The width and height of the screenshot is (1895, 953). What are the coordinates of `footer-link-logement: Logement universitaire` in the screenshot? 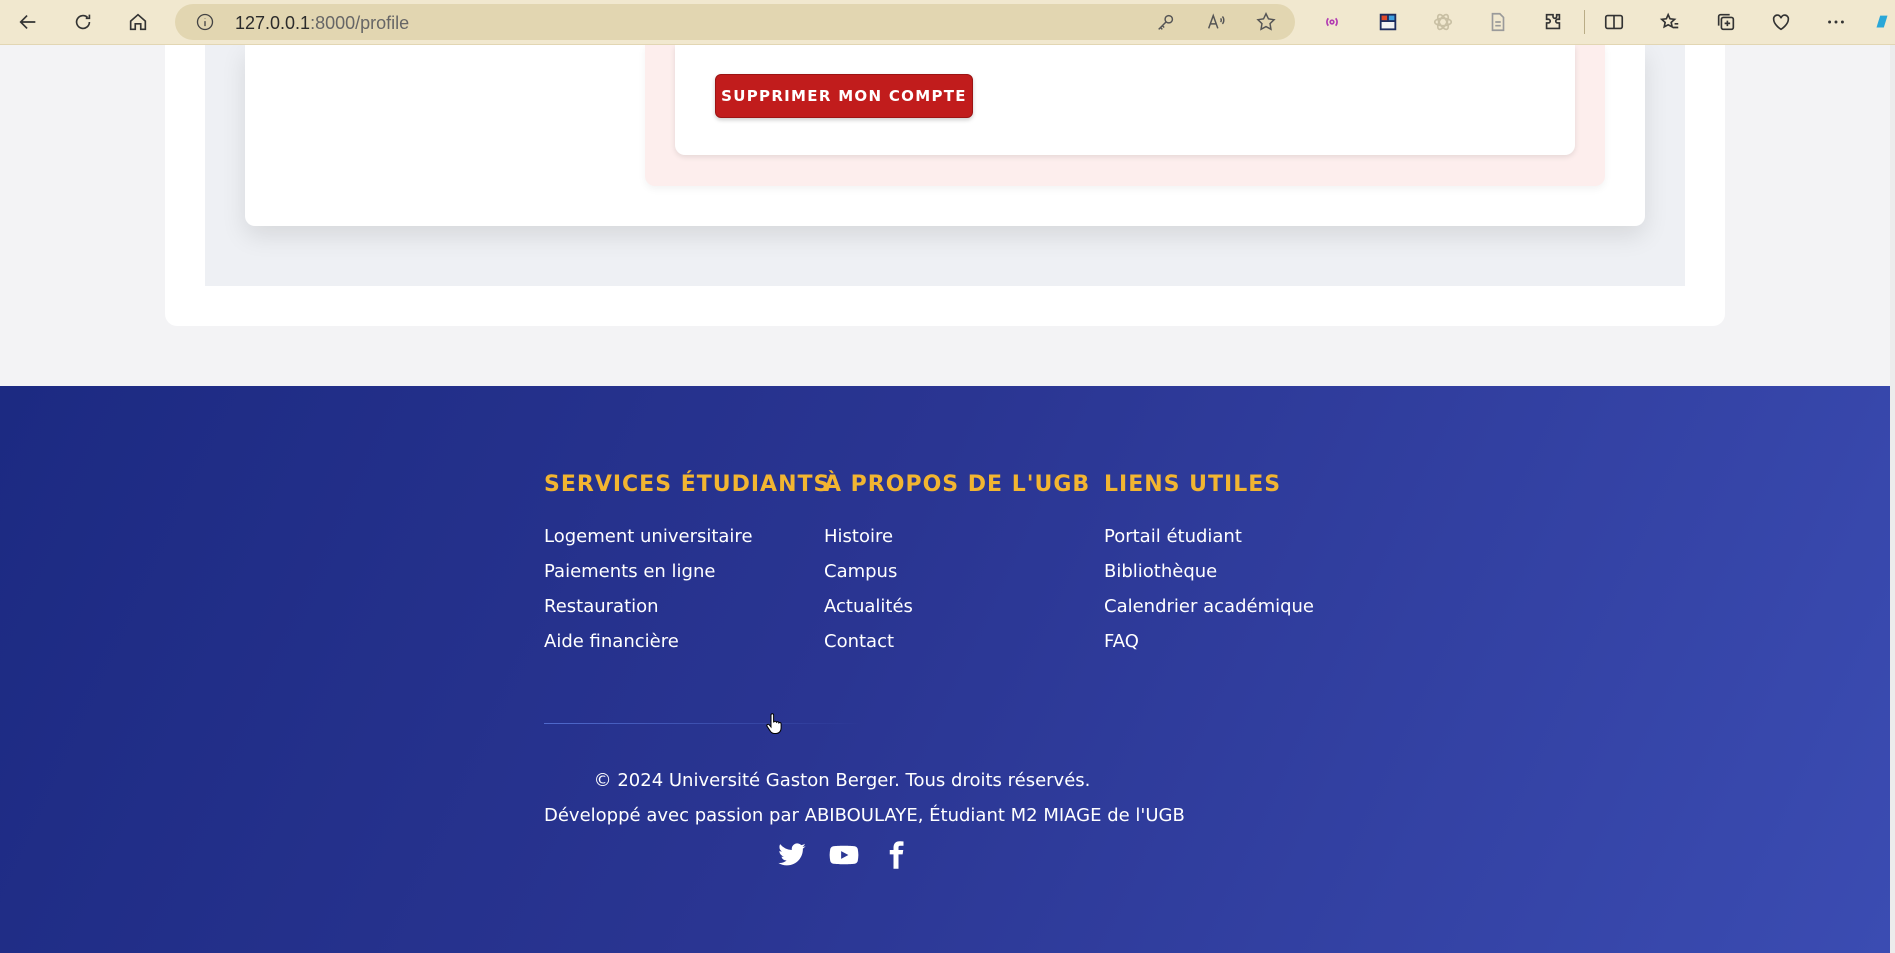 It's located at (648, 536).